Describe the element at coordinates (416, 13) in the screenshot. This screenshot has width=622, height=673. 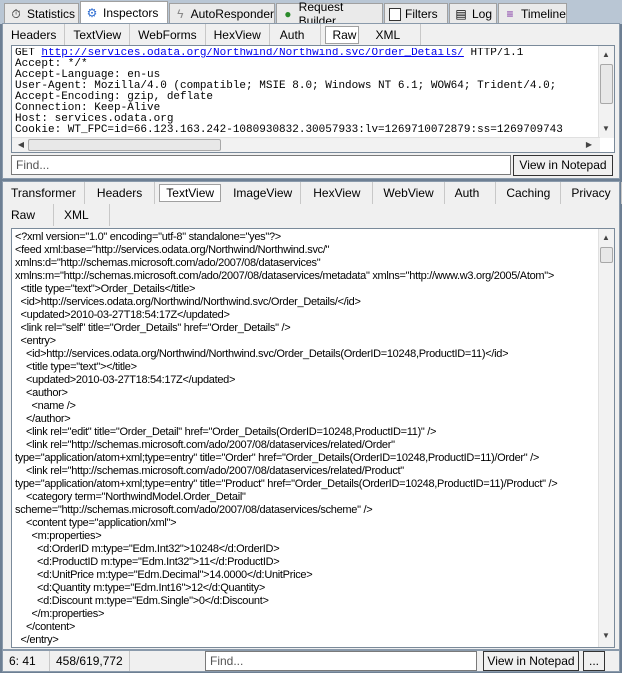
I see `tab-filters: Filters` at that location.